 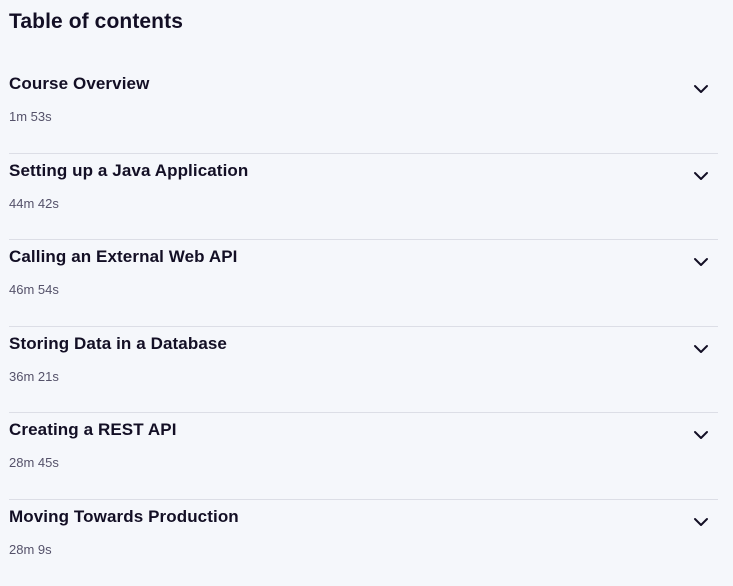 What do you see at coordinates (30, 550) in the screenshot?
I see `module-duration: 28m 9s` at bounding box center [30, 550].